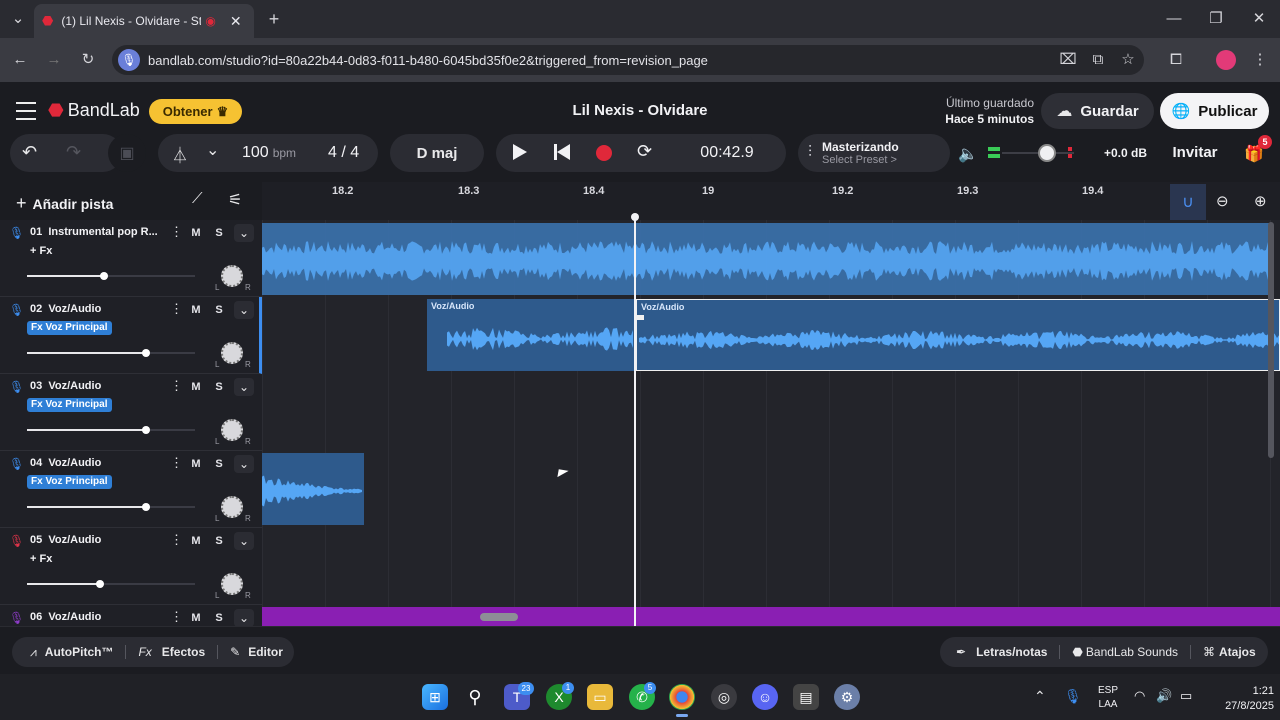 This screenshot has height=720, width=1280. Describe the element at coordinates (767, 259) in the screenshot. I see `clip-instrumental` at that location.